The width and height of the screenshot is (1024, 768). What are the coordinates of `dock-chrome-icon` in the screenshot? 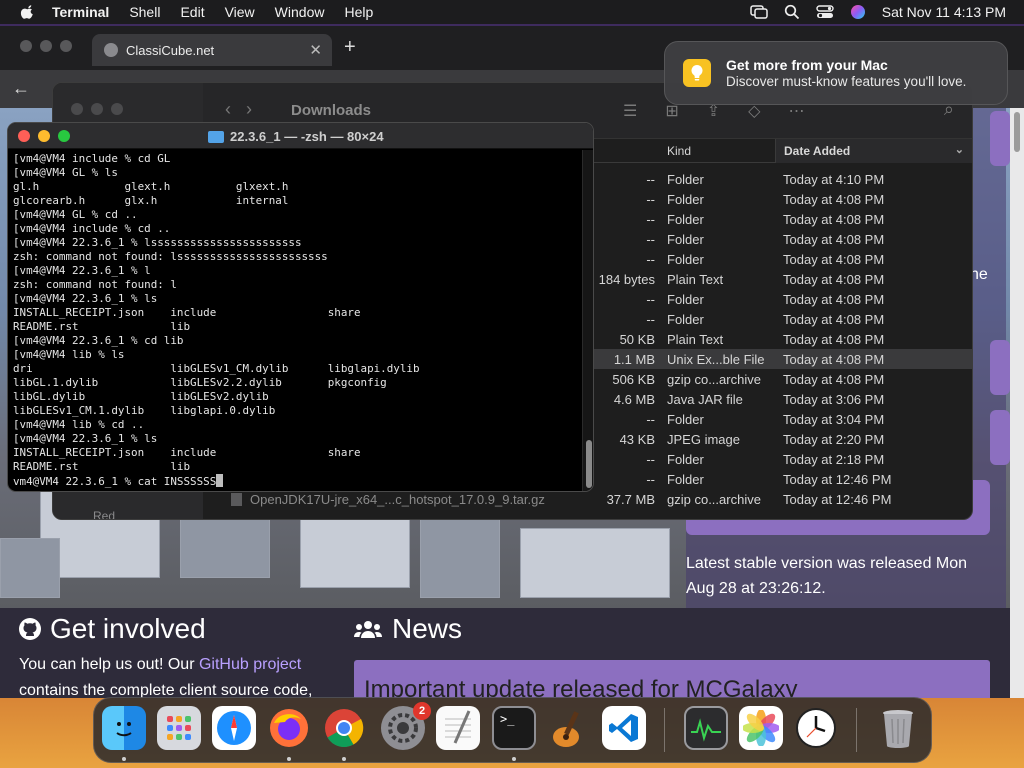 It's located at (344, 728).